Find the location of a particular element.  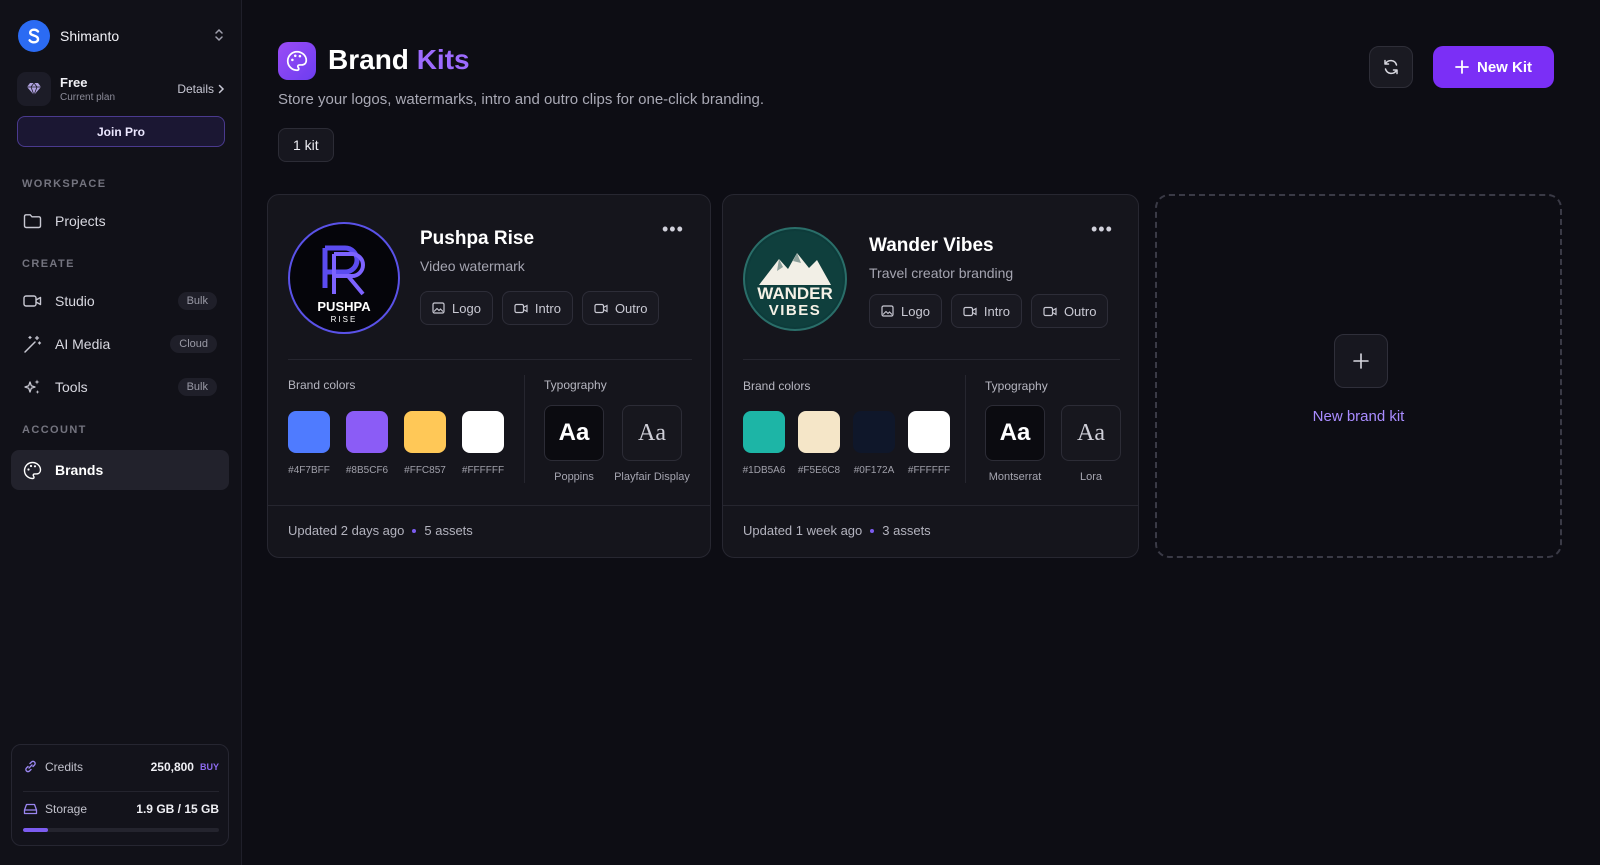

workspace-switcher: Shimanto is located at coordinates (121, 36).